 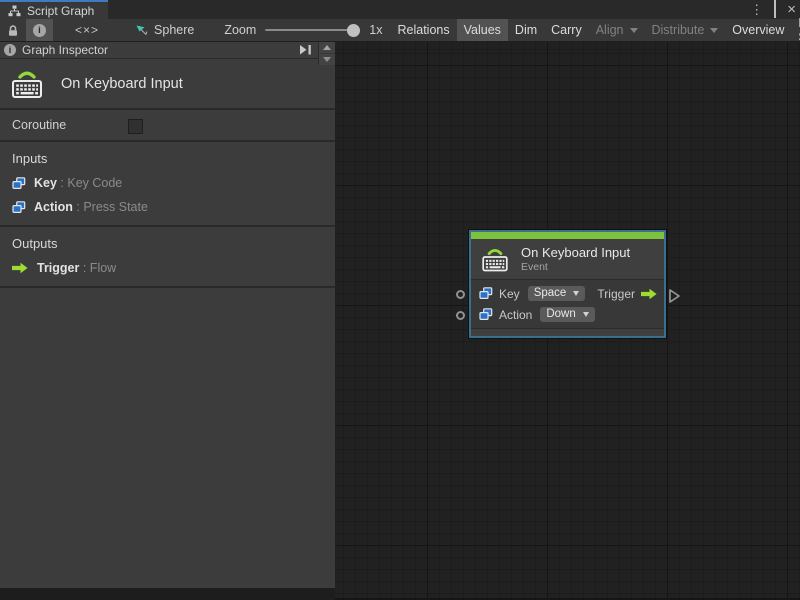 I want to click on window-menu-icon: ⋮, so click(x=756, y=9).